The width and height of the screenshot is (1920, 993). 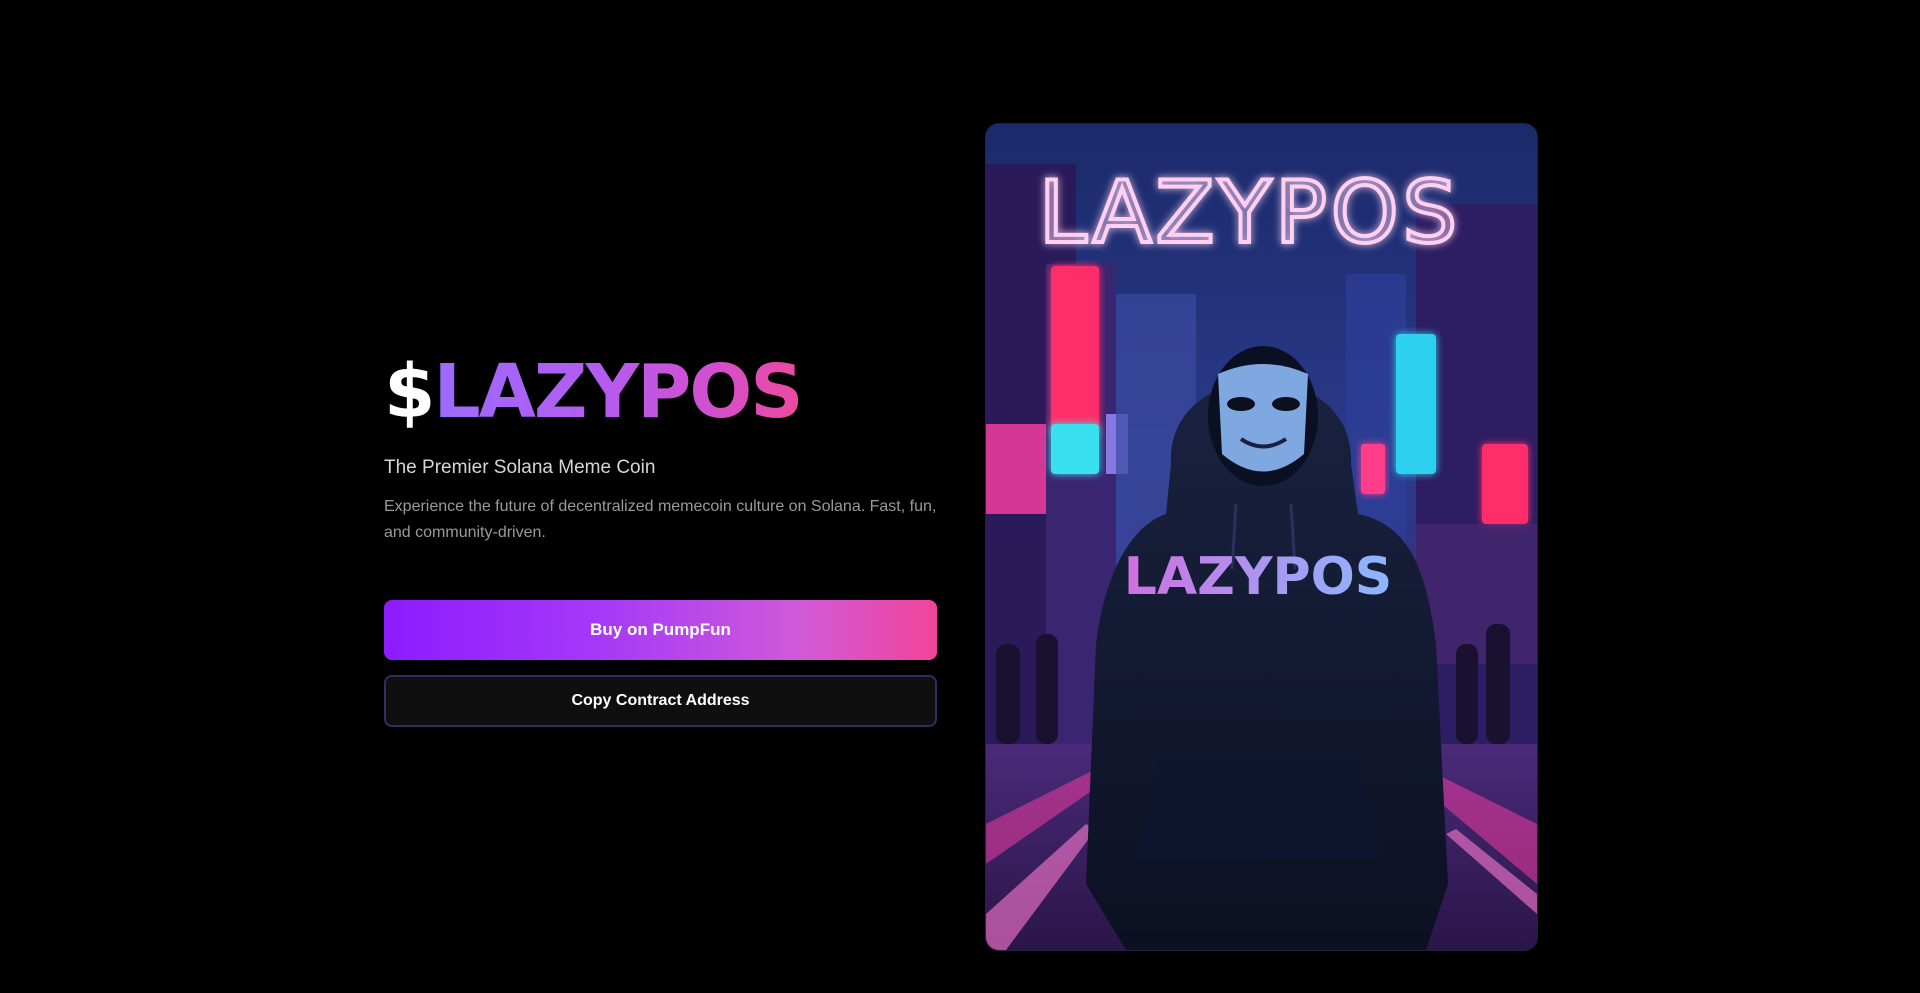 I want to click on tagline: The Premier Solana Meme Coin, so click(x=520, y=467).